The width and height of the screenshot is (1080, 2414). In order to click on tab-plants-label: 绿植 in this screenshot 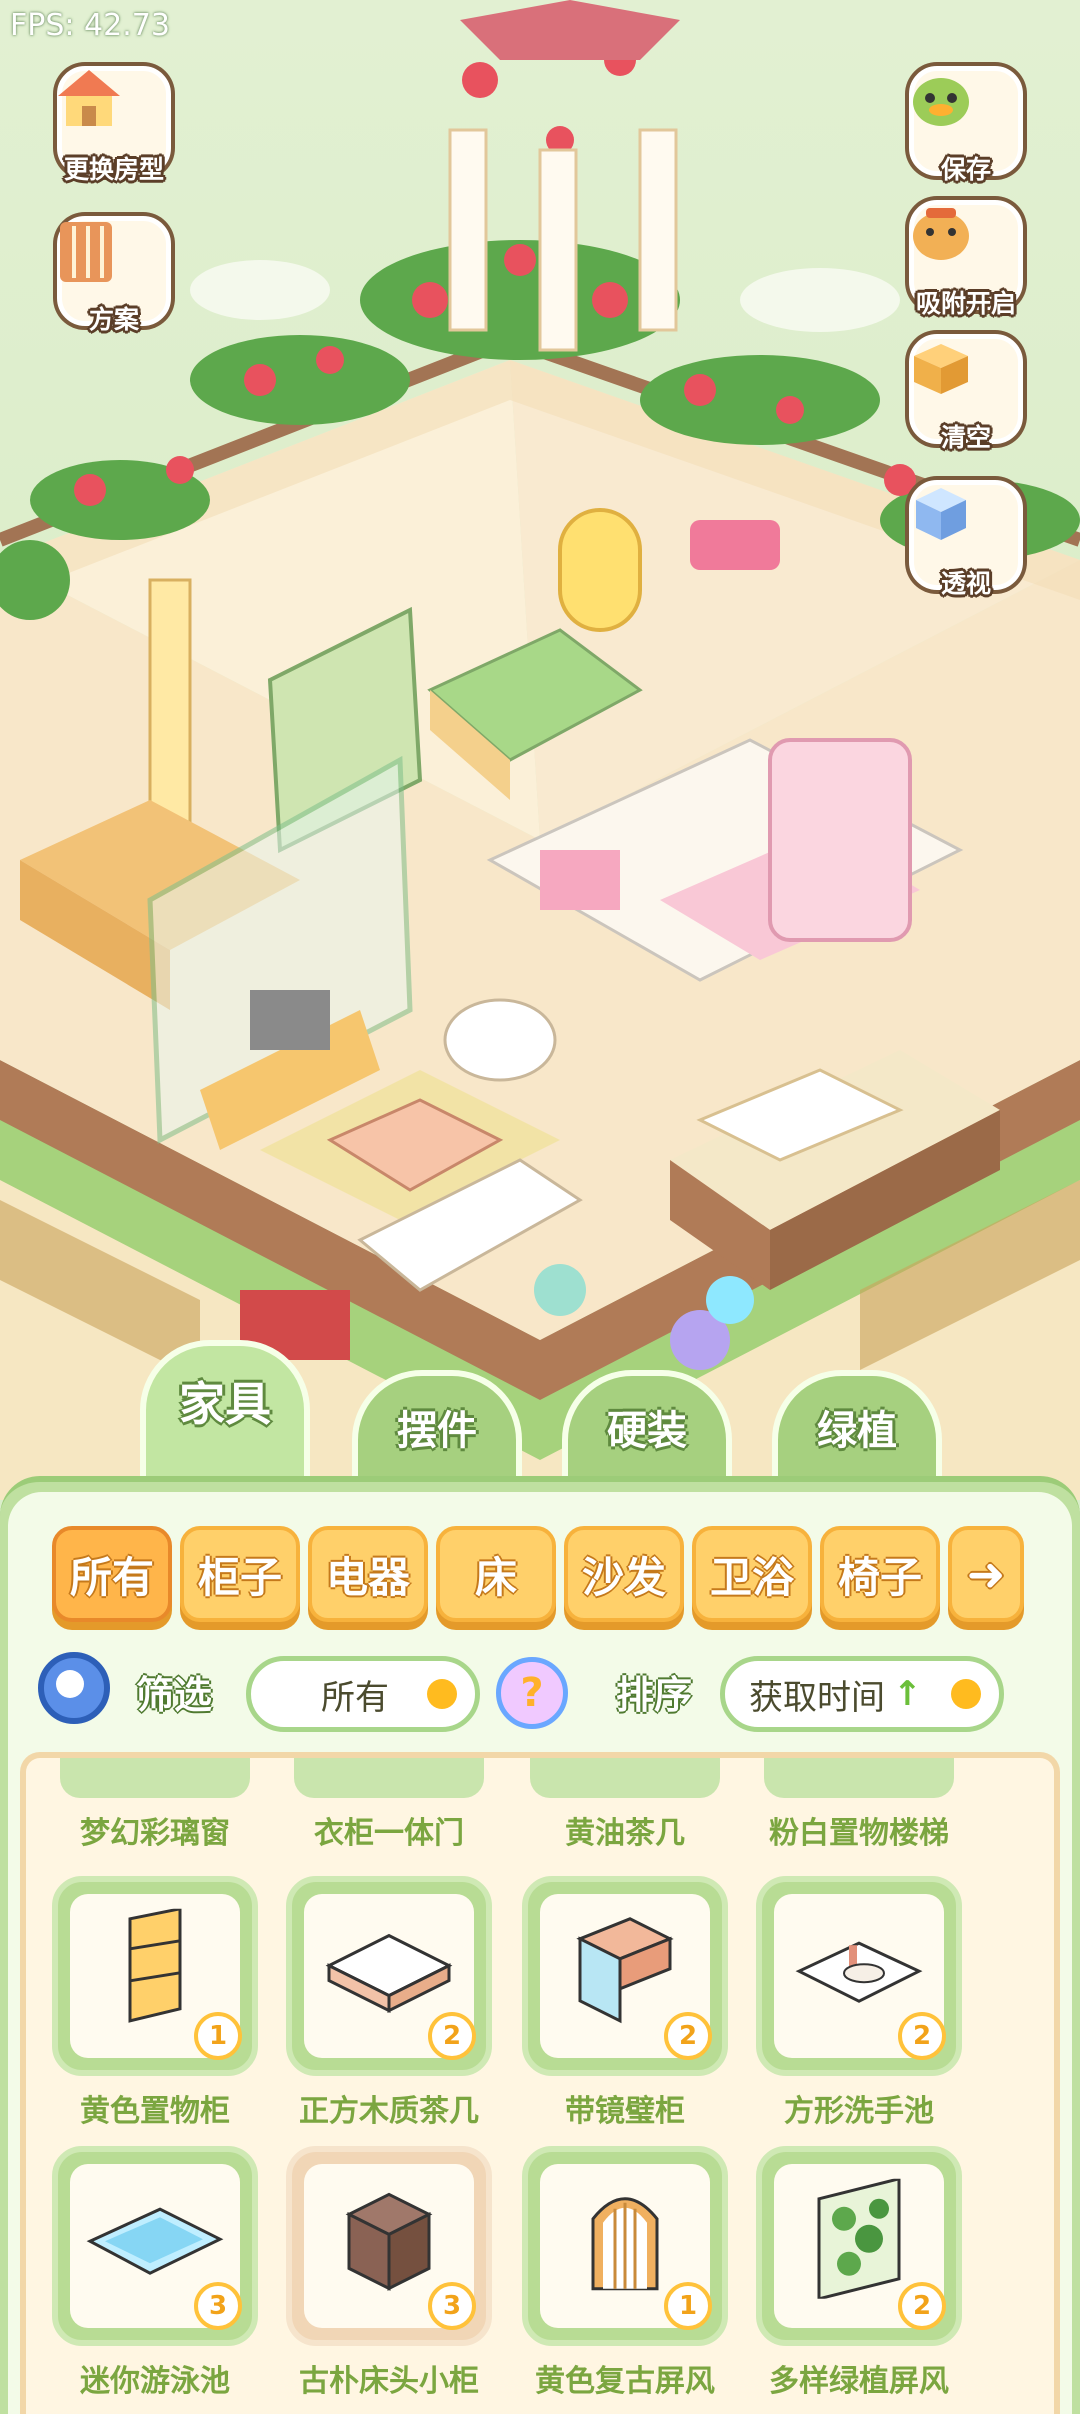, I will do `click(857, 1431)`.